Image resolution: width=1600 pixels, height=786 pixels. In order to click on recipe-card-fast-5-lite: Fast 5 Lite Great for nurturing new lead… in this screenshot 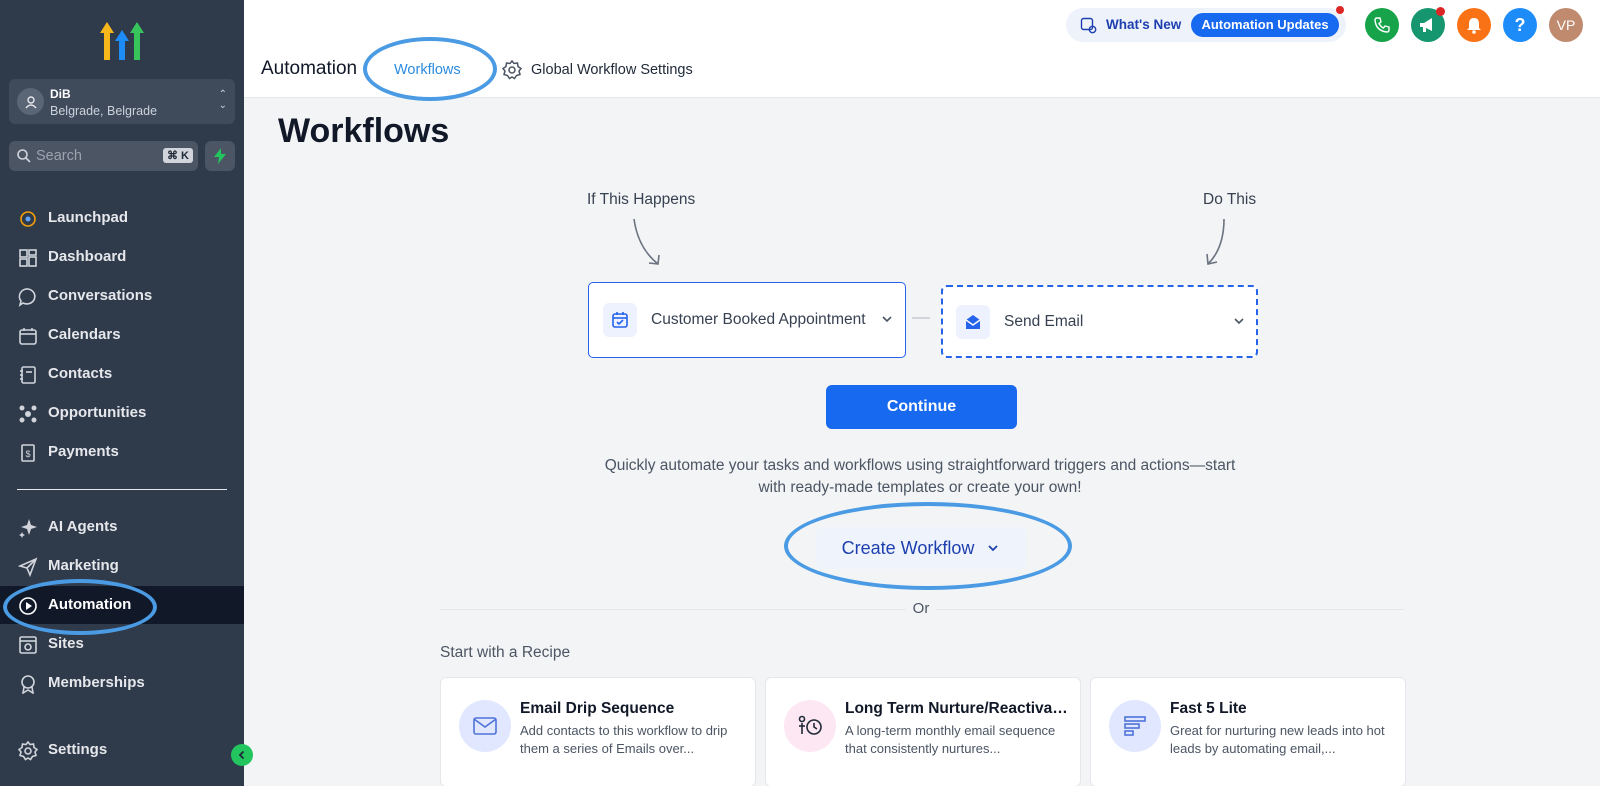, I will do `click(1248, 731)`.